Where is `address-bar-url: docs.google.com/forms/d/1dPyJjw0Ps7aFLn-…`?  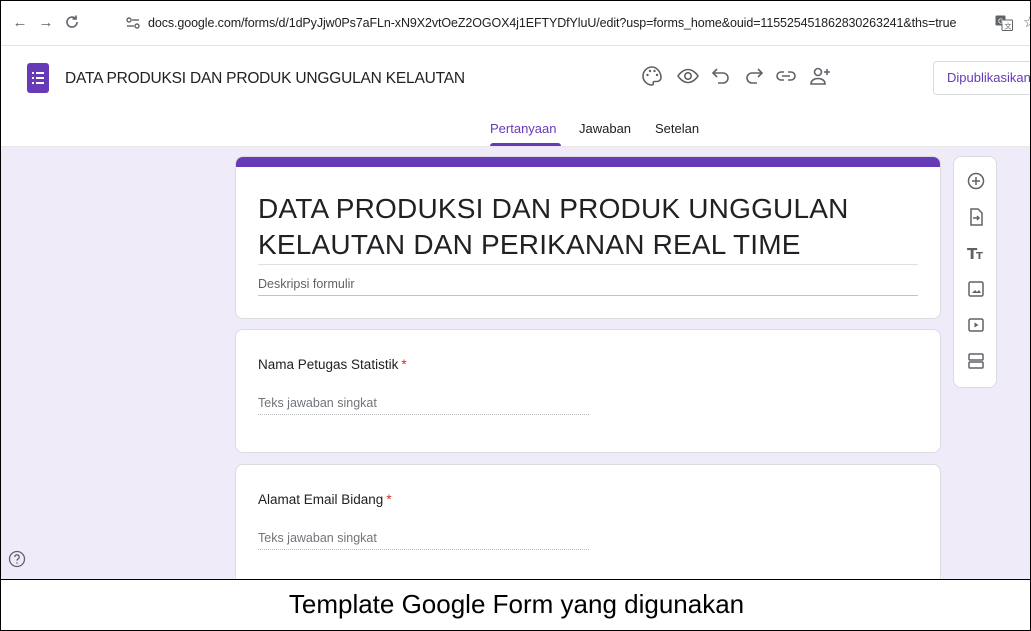
address-bar-url: docs.google.com/forms/d/1dPyJjw0Ps7aFLn-… is located at coordinates (552, 23).